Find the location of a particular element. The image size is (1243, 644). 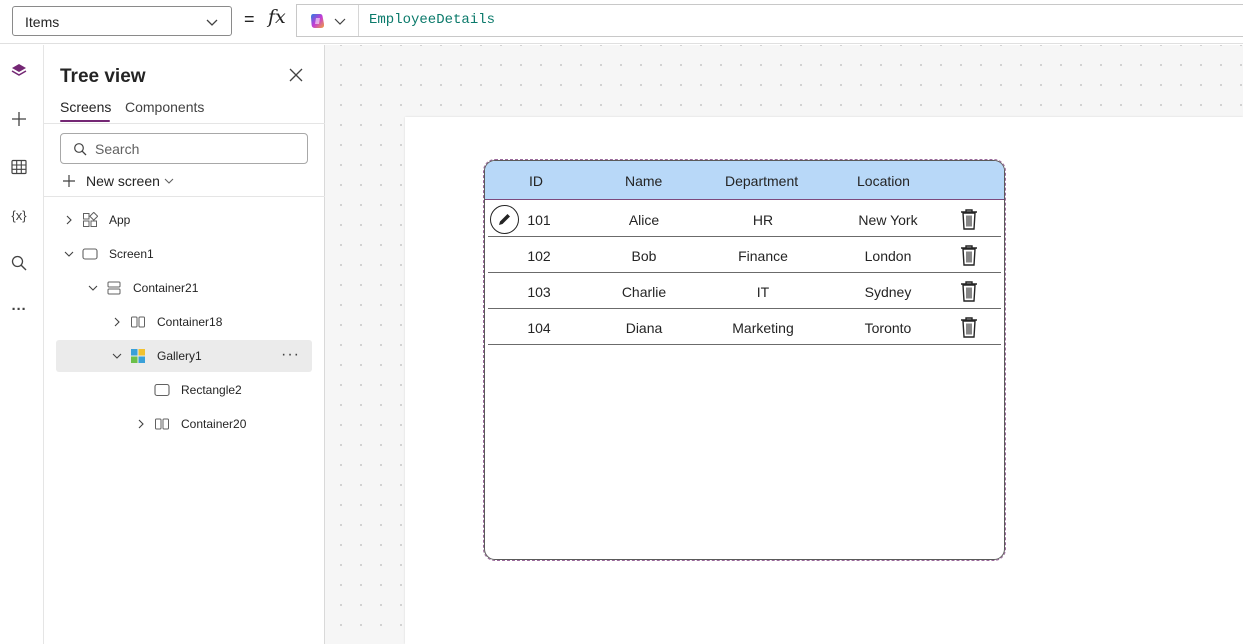

insert-button is located at coordinates (19, 119).